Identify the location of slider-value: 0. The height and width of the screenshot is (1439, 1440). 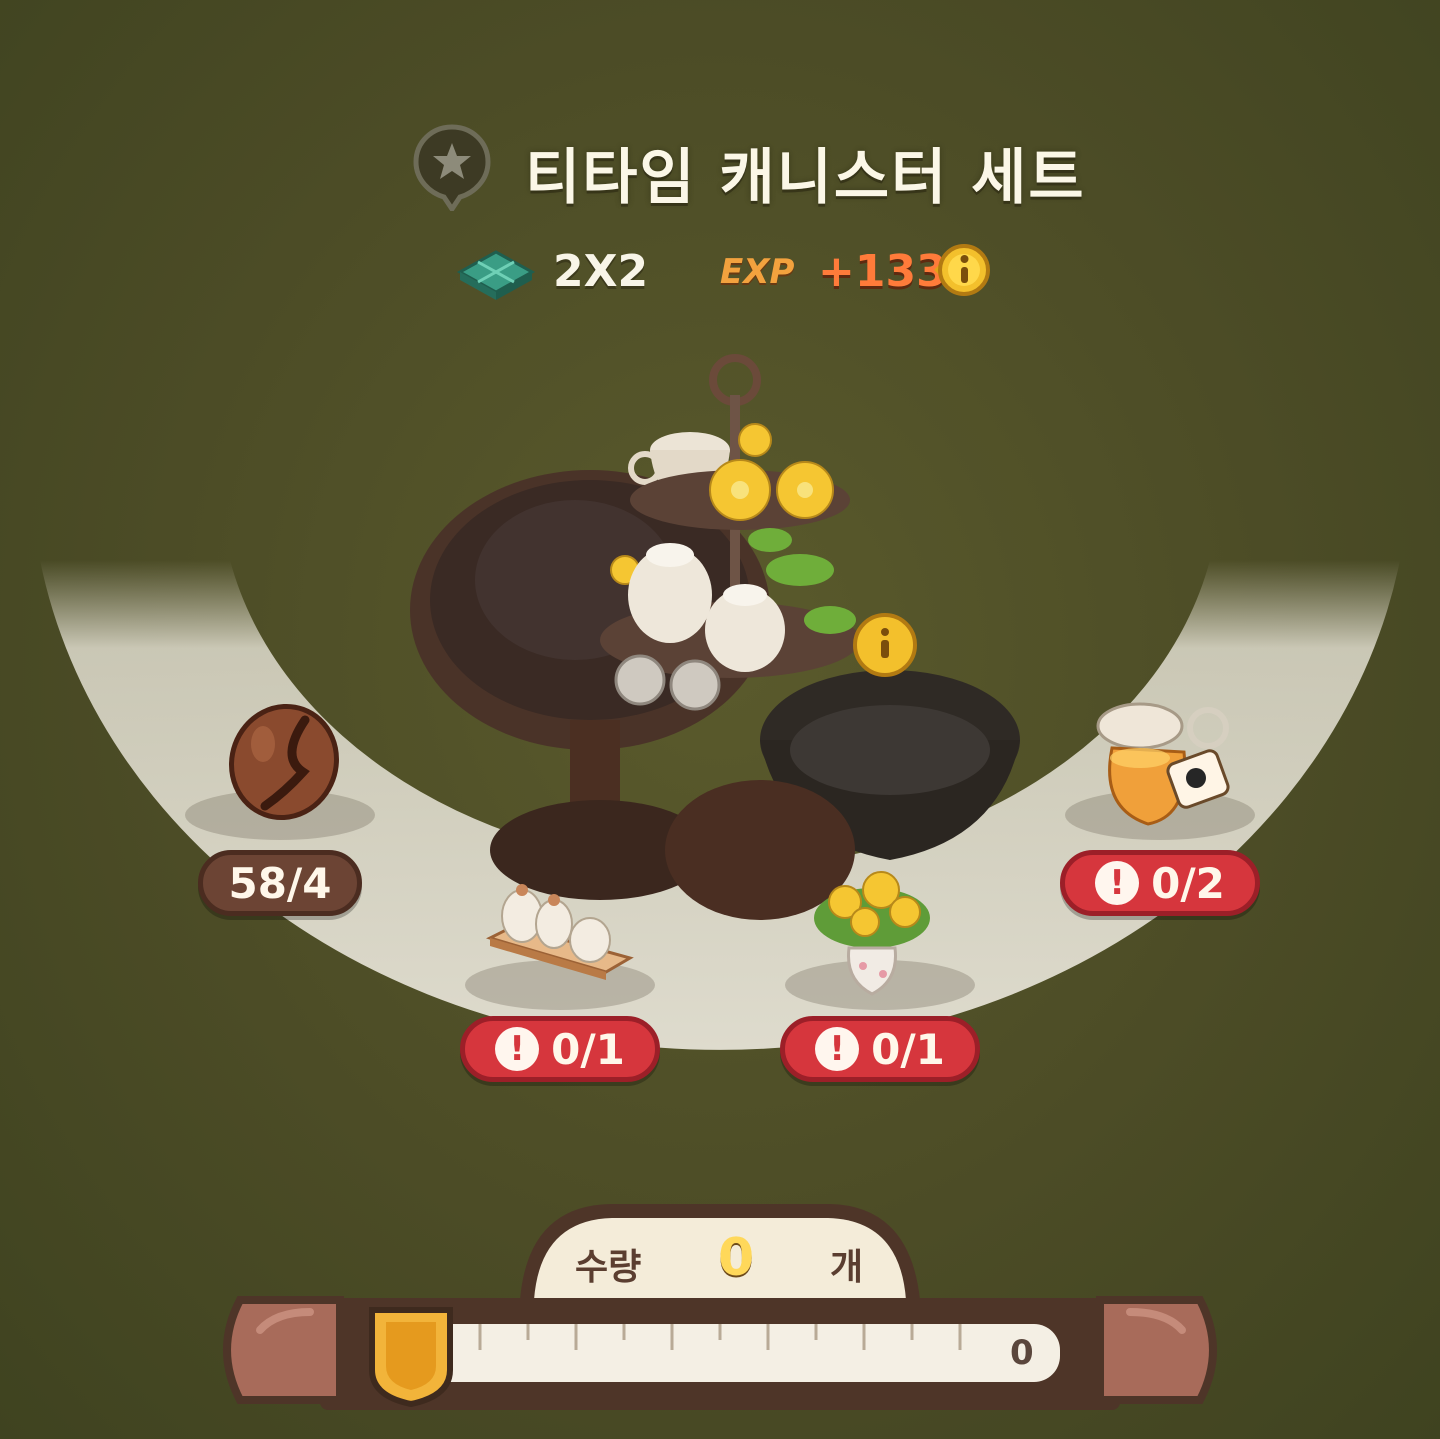
(1022, 1353).